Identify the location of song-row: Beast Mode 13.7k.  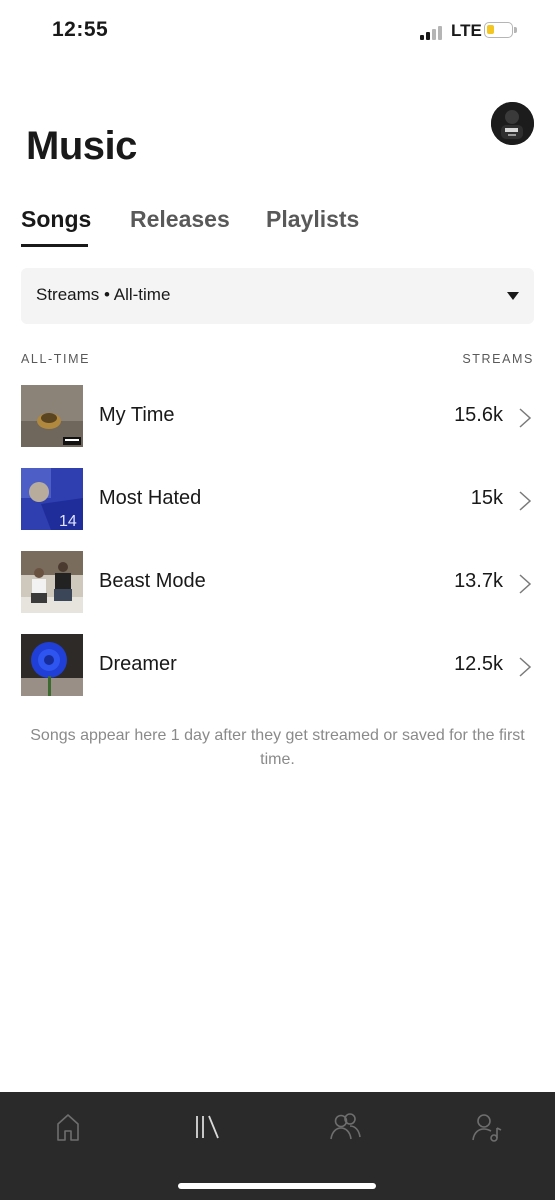
(277, 590).